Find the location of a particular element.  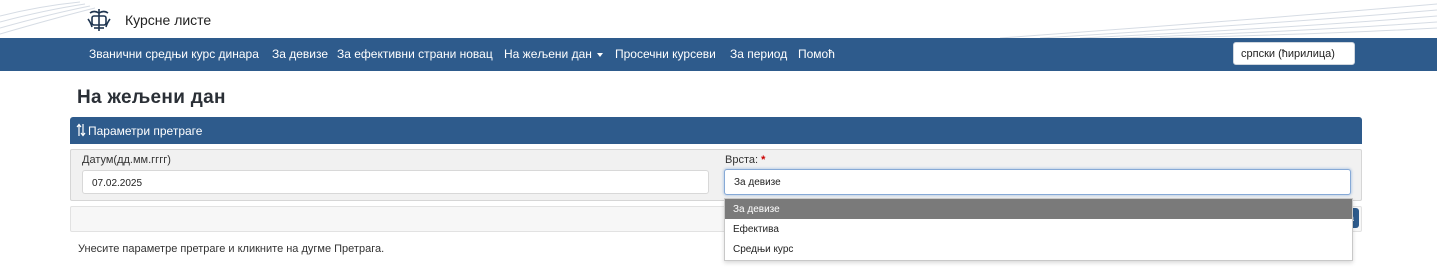

nav-item-help: Помоћ is located at coordinates (816, 54).